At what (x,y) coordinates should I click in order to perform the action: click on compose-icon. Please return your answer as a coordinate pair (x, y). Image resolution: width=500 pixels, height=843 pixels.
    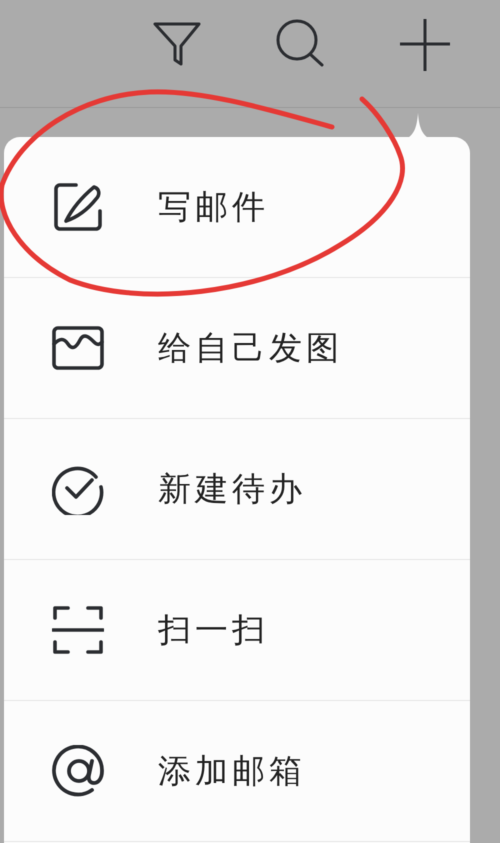
    Looking at the image, I should click on (78, 207).